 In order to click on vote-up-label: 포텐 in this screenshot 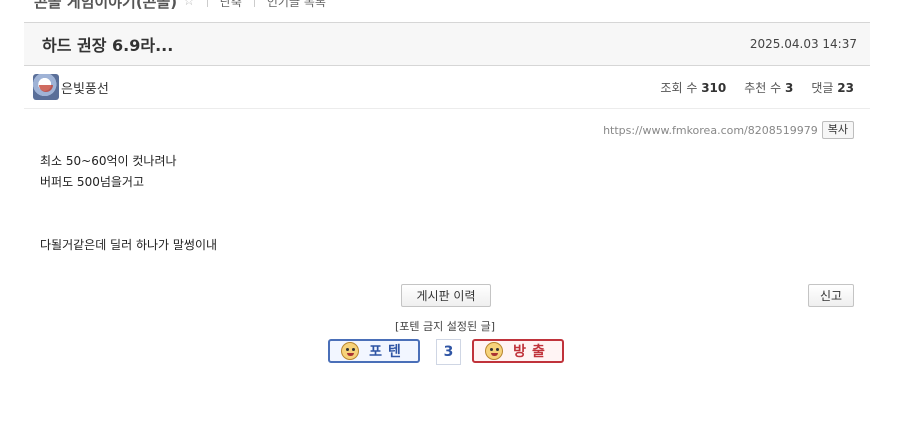, I will do `click(388, 352)`.